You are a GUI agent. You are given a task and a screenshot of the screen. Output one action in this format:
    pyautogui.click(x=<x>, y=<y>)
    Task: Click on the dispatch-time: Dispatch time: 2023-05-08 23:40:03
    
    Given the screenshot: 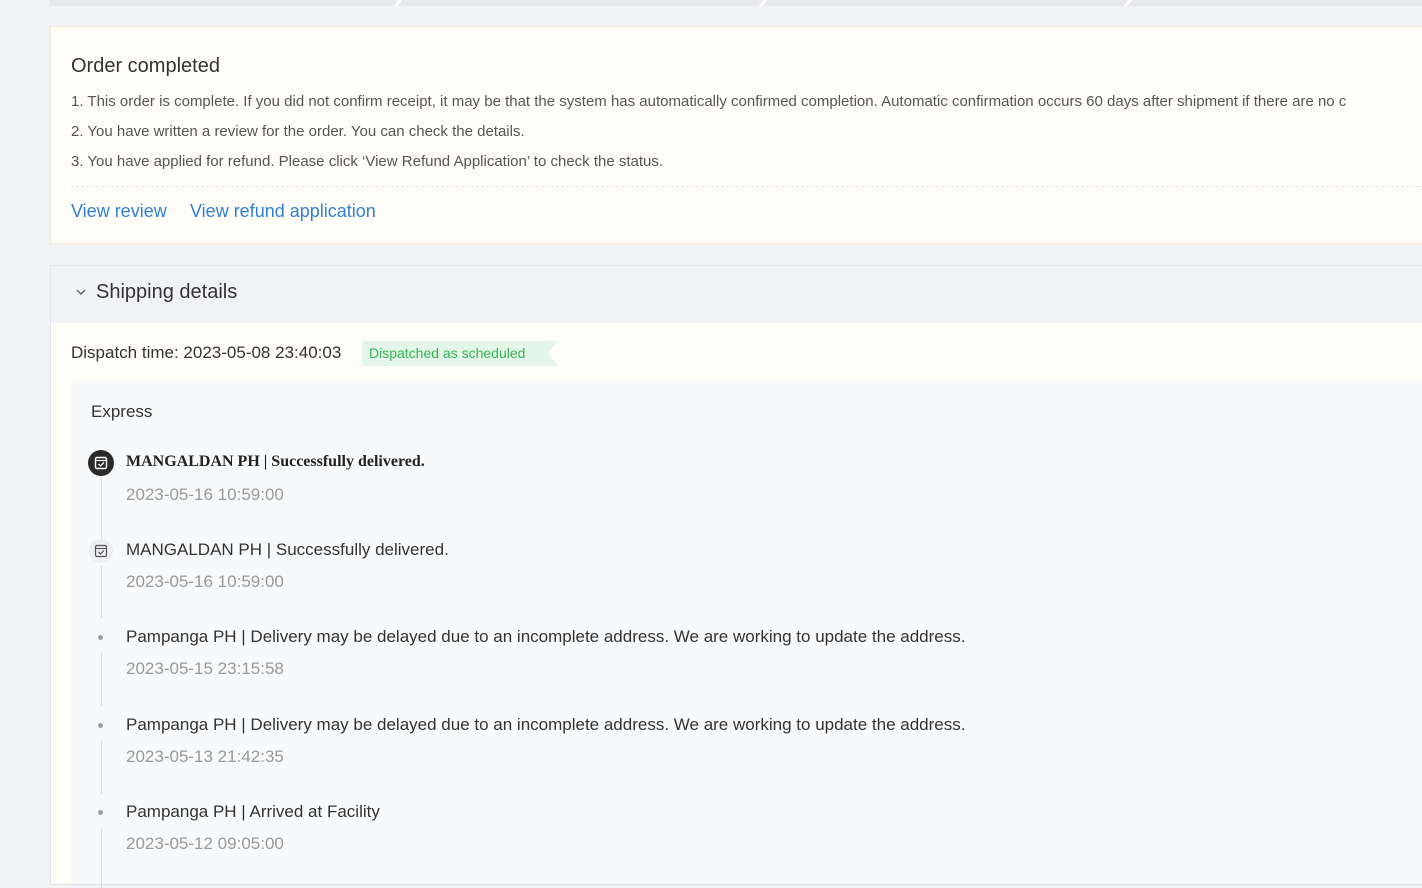 What is the action you would take?
    pyautogui.click(x=206, y=352)
    